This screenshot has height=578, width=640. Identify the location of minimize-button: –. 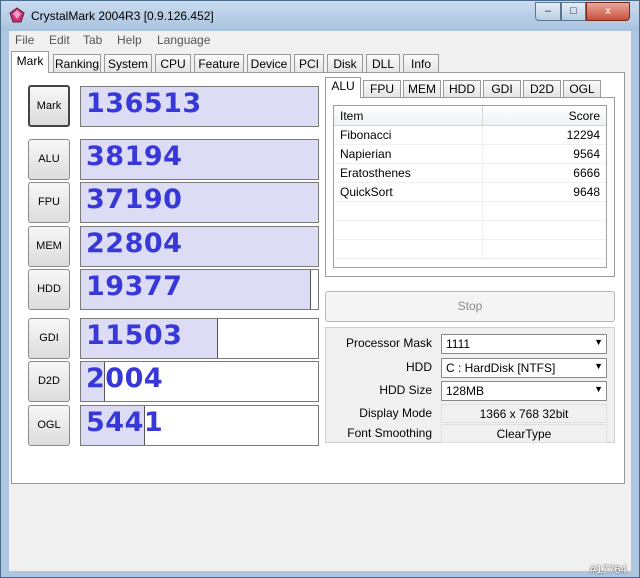
(548, 11).